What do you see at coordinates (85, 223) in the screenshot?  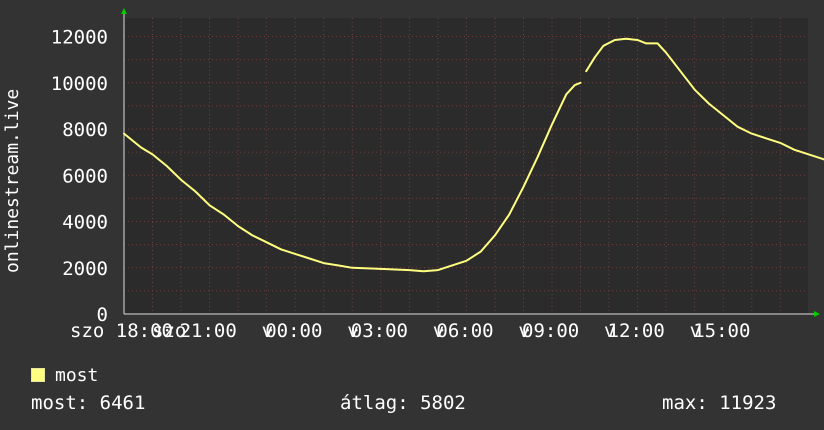 I see `y-tick-label: 4000` at bounding box center [85, 223].